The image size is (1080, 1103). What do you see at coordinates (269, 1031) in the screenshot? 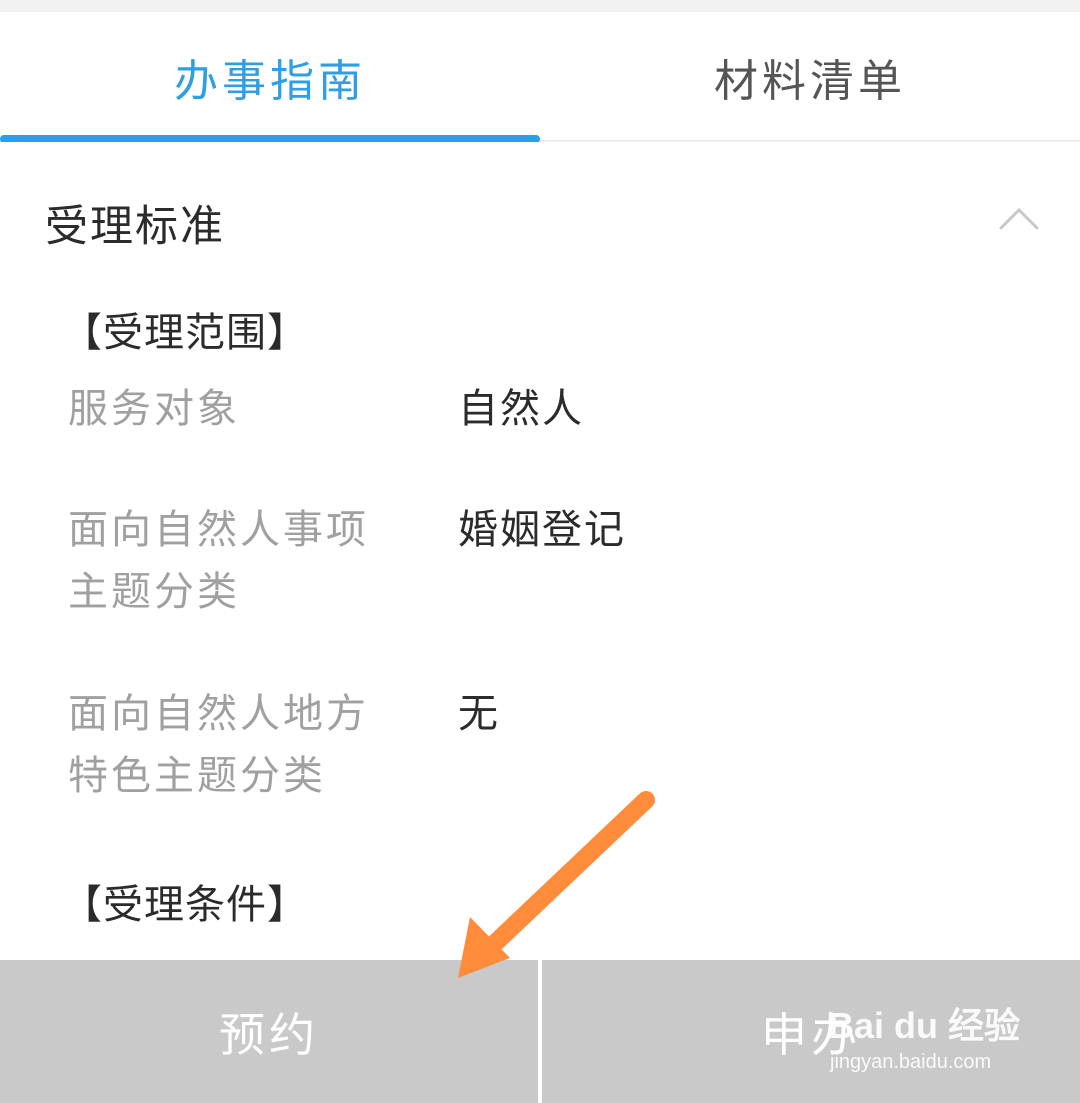
I see `reserve-button: 预约` at bounding box center [269, 1031].